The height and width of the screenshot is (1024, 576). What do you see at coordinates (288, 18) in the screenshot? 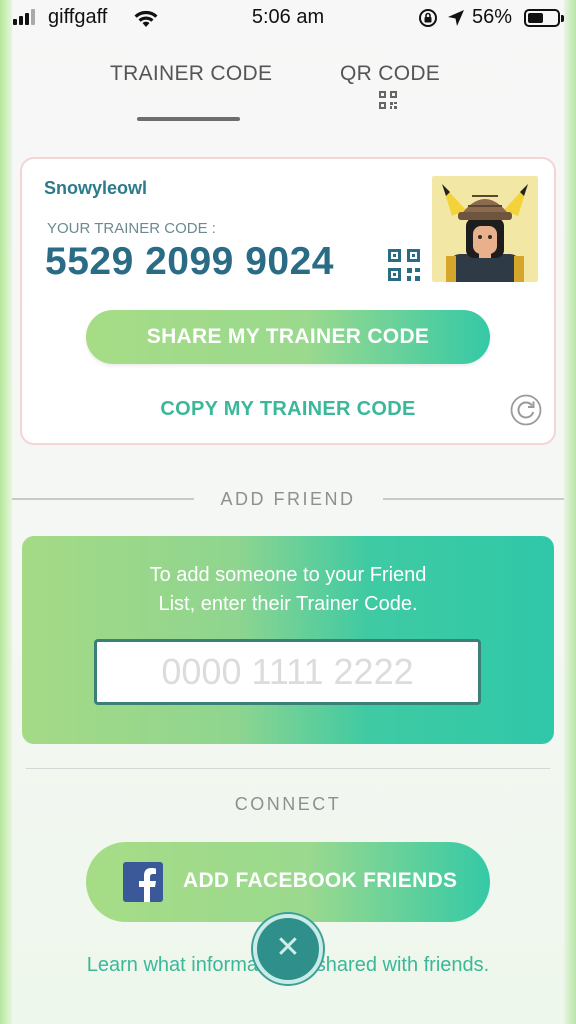
I see `status-bar: giffgaff 5:06 am 56%` at bounding box center [288, 18].